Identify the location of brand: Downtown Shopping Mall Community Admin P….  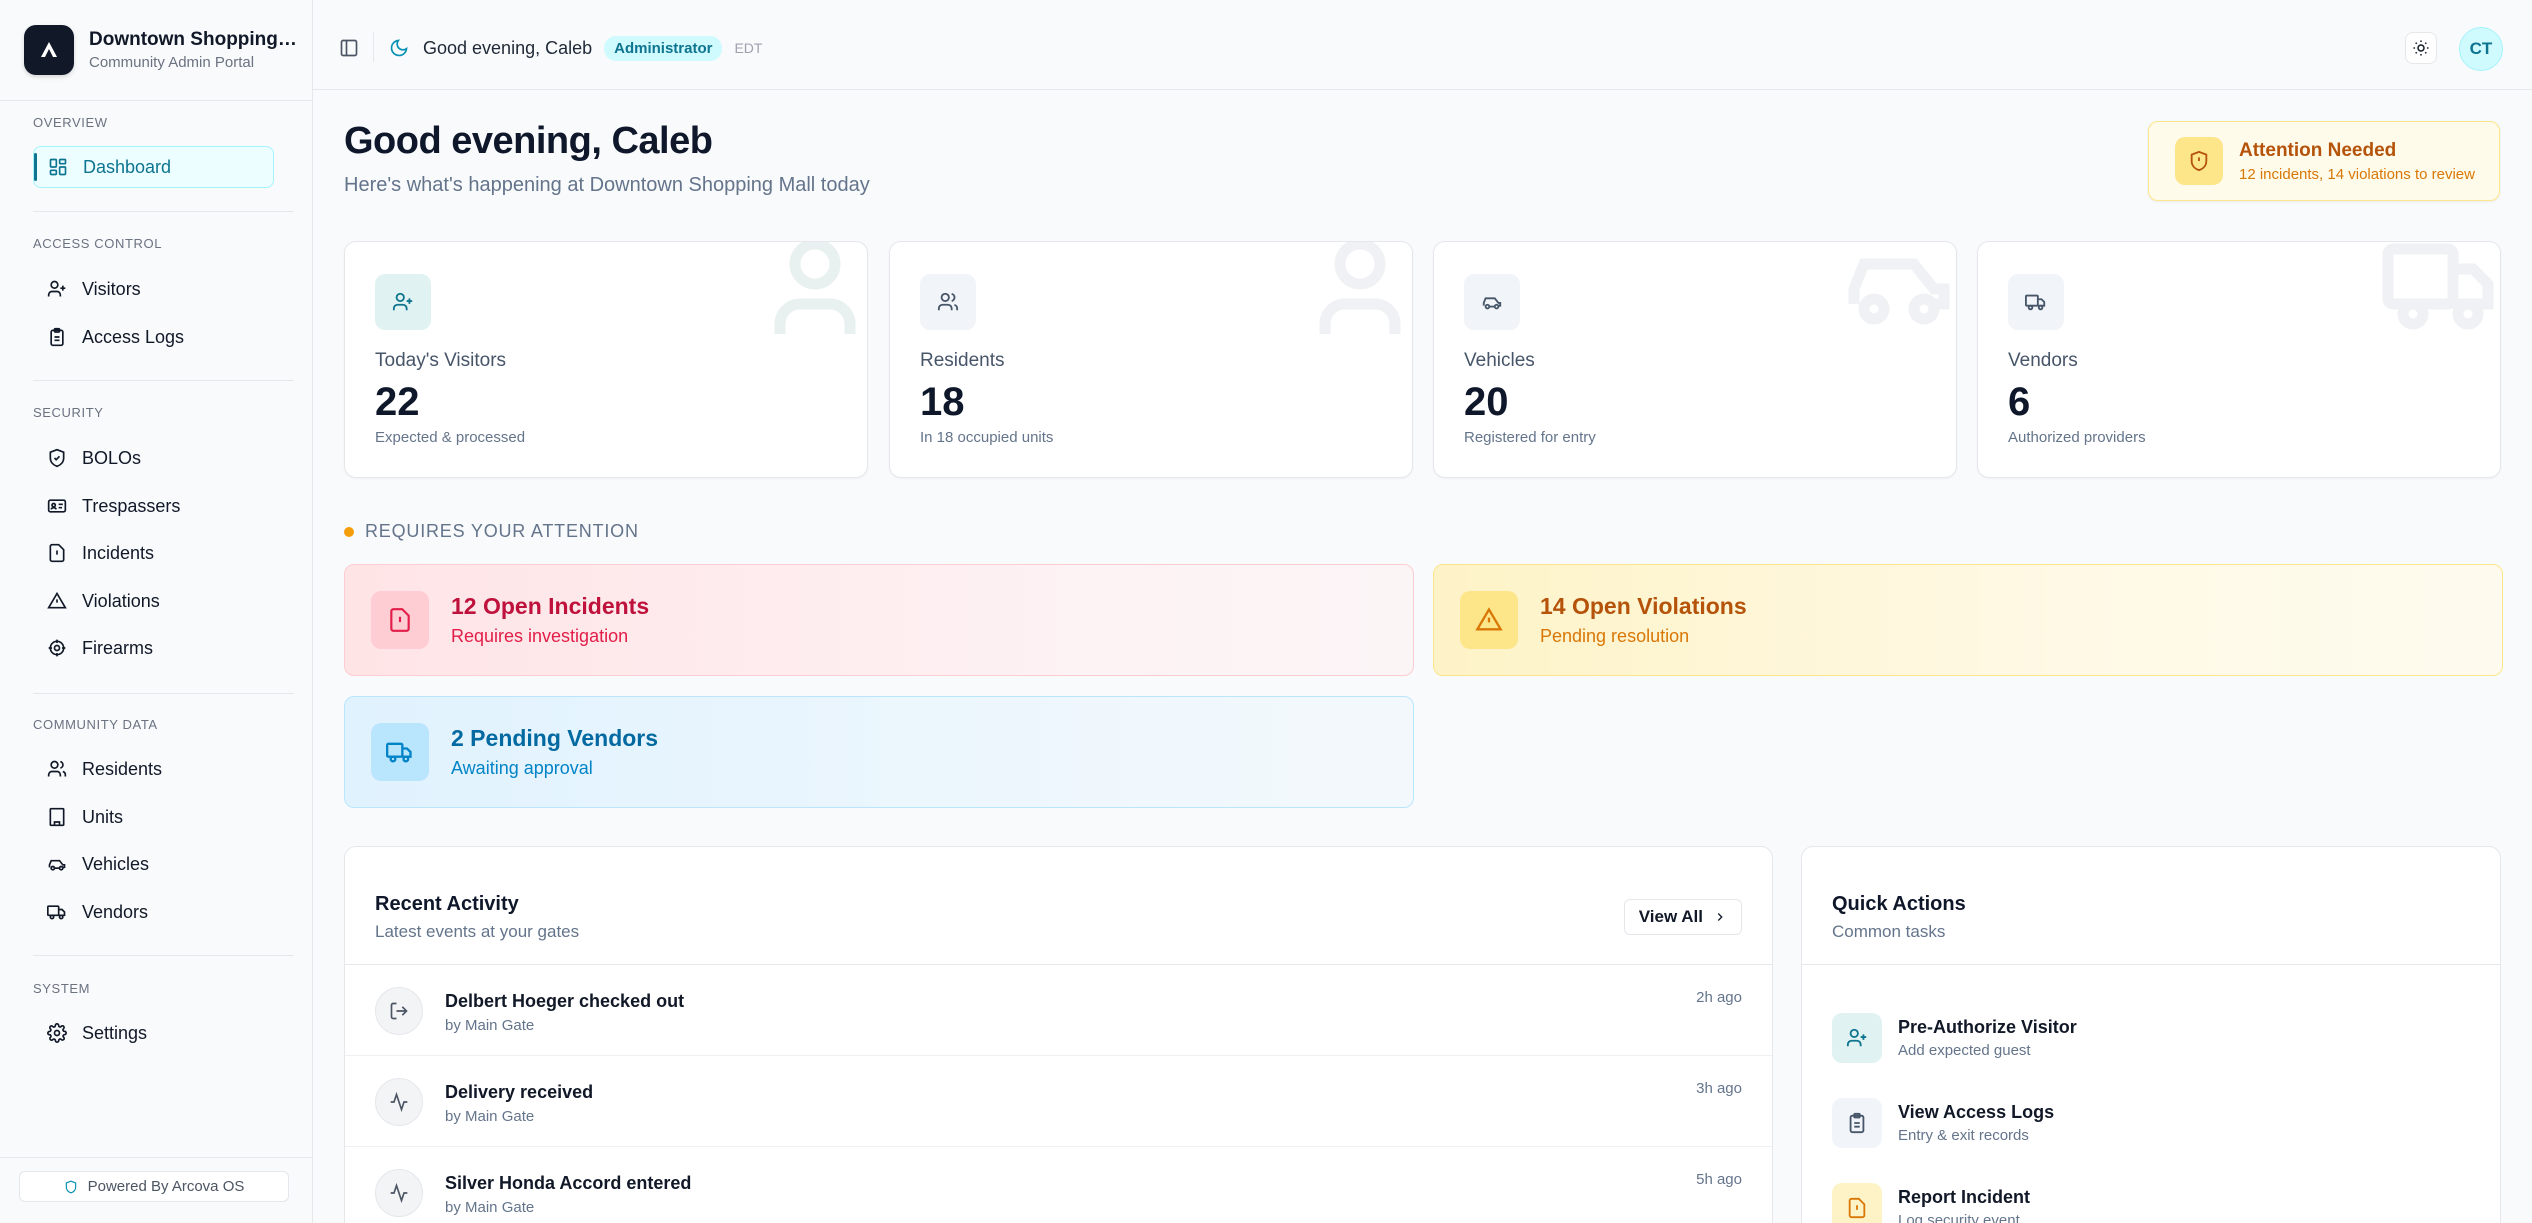
(161, 50).